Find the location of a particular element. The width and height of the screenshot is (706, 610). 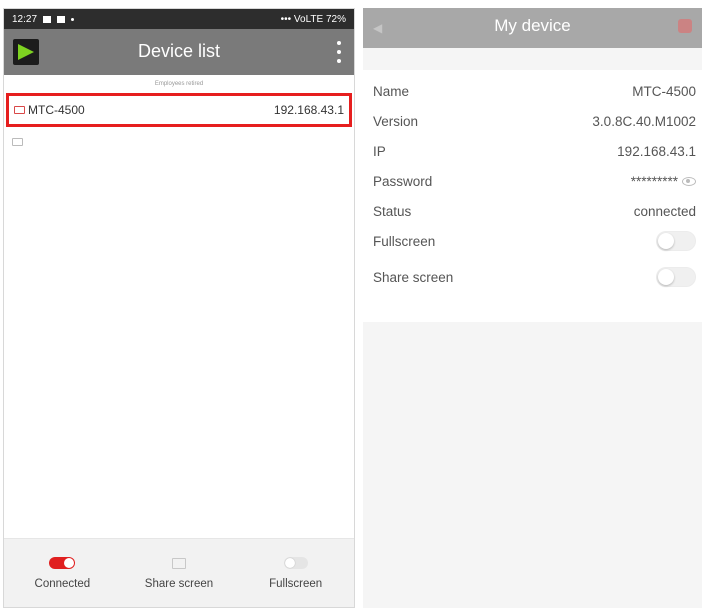

status-time: 12:27 is located at coordinates (25, 19).